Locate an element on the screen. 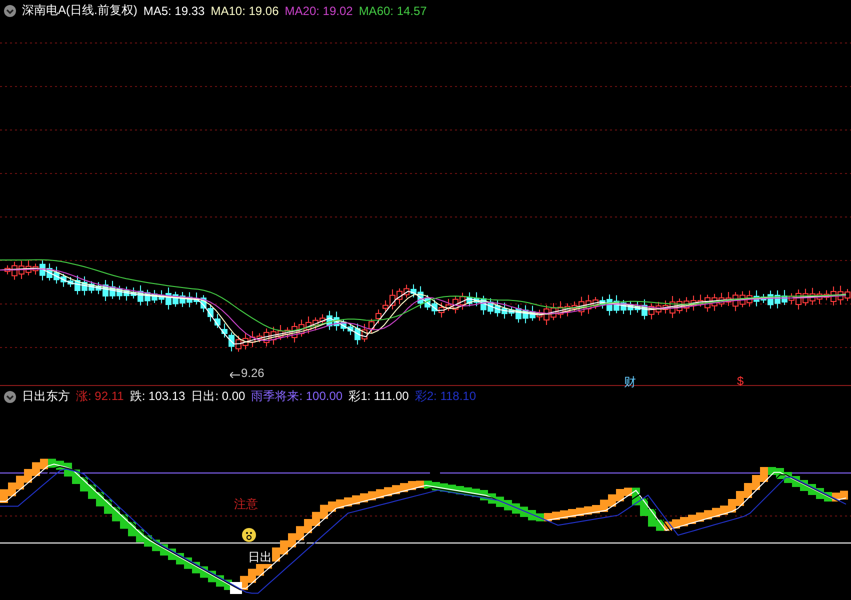 The image size is (851, 600). smiley-icon is located at coordinates (249, 535).